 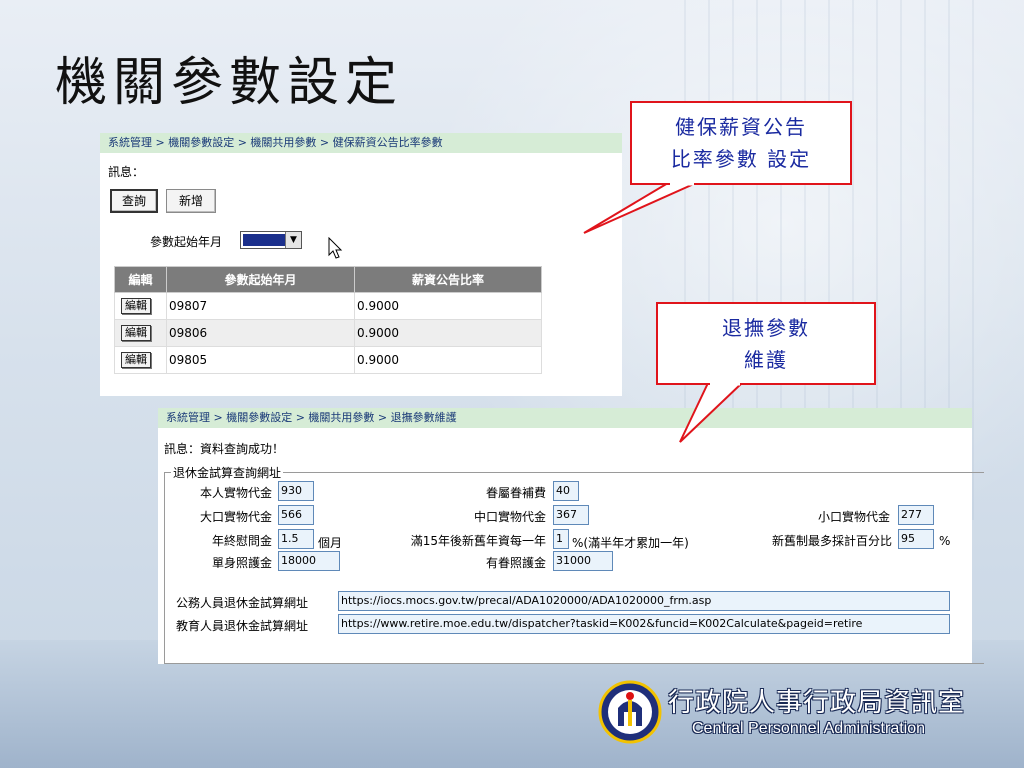 I want to click on self-meal-input: 930, so click(x=296, y=491).